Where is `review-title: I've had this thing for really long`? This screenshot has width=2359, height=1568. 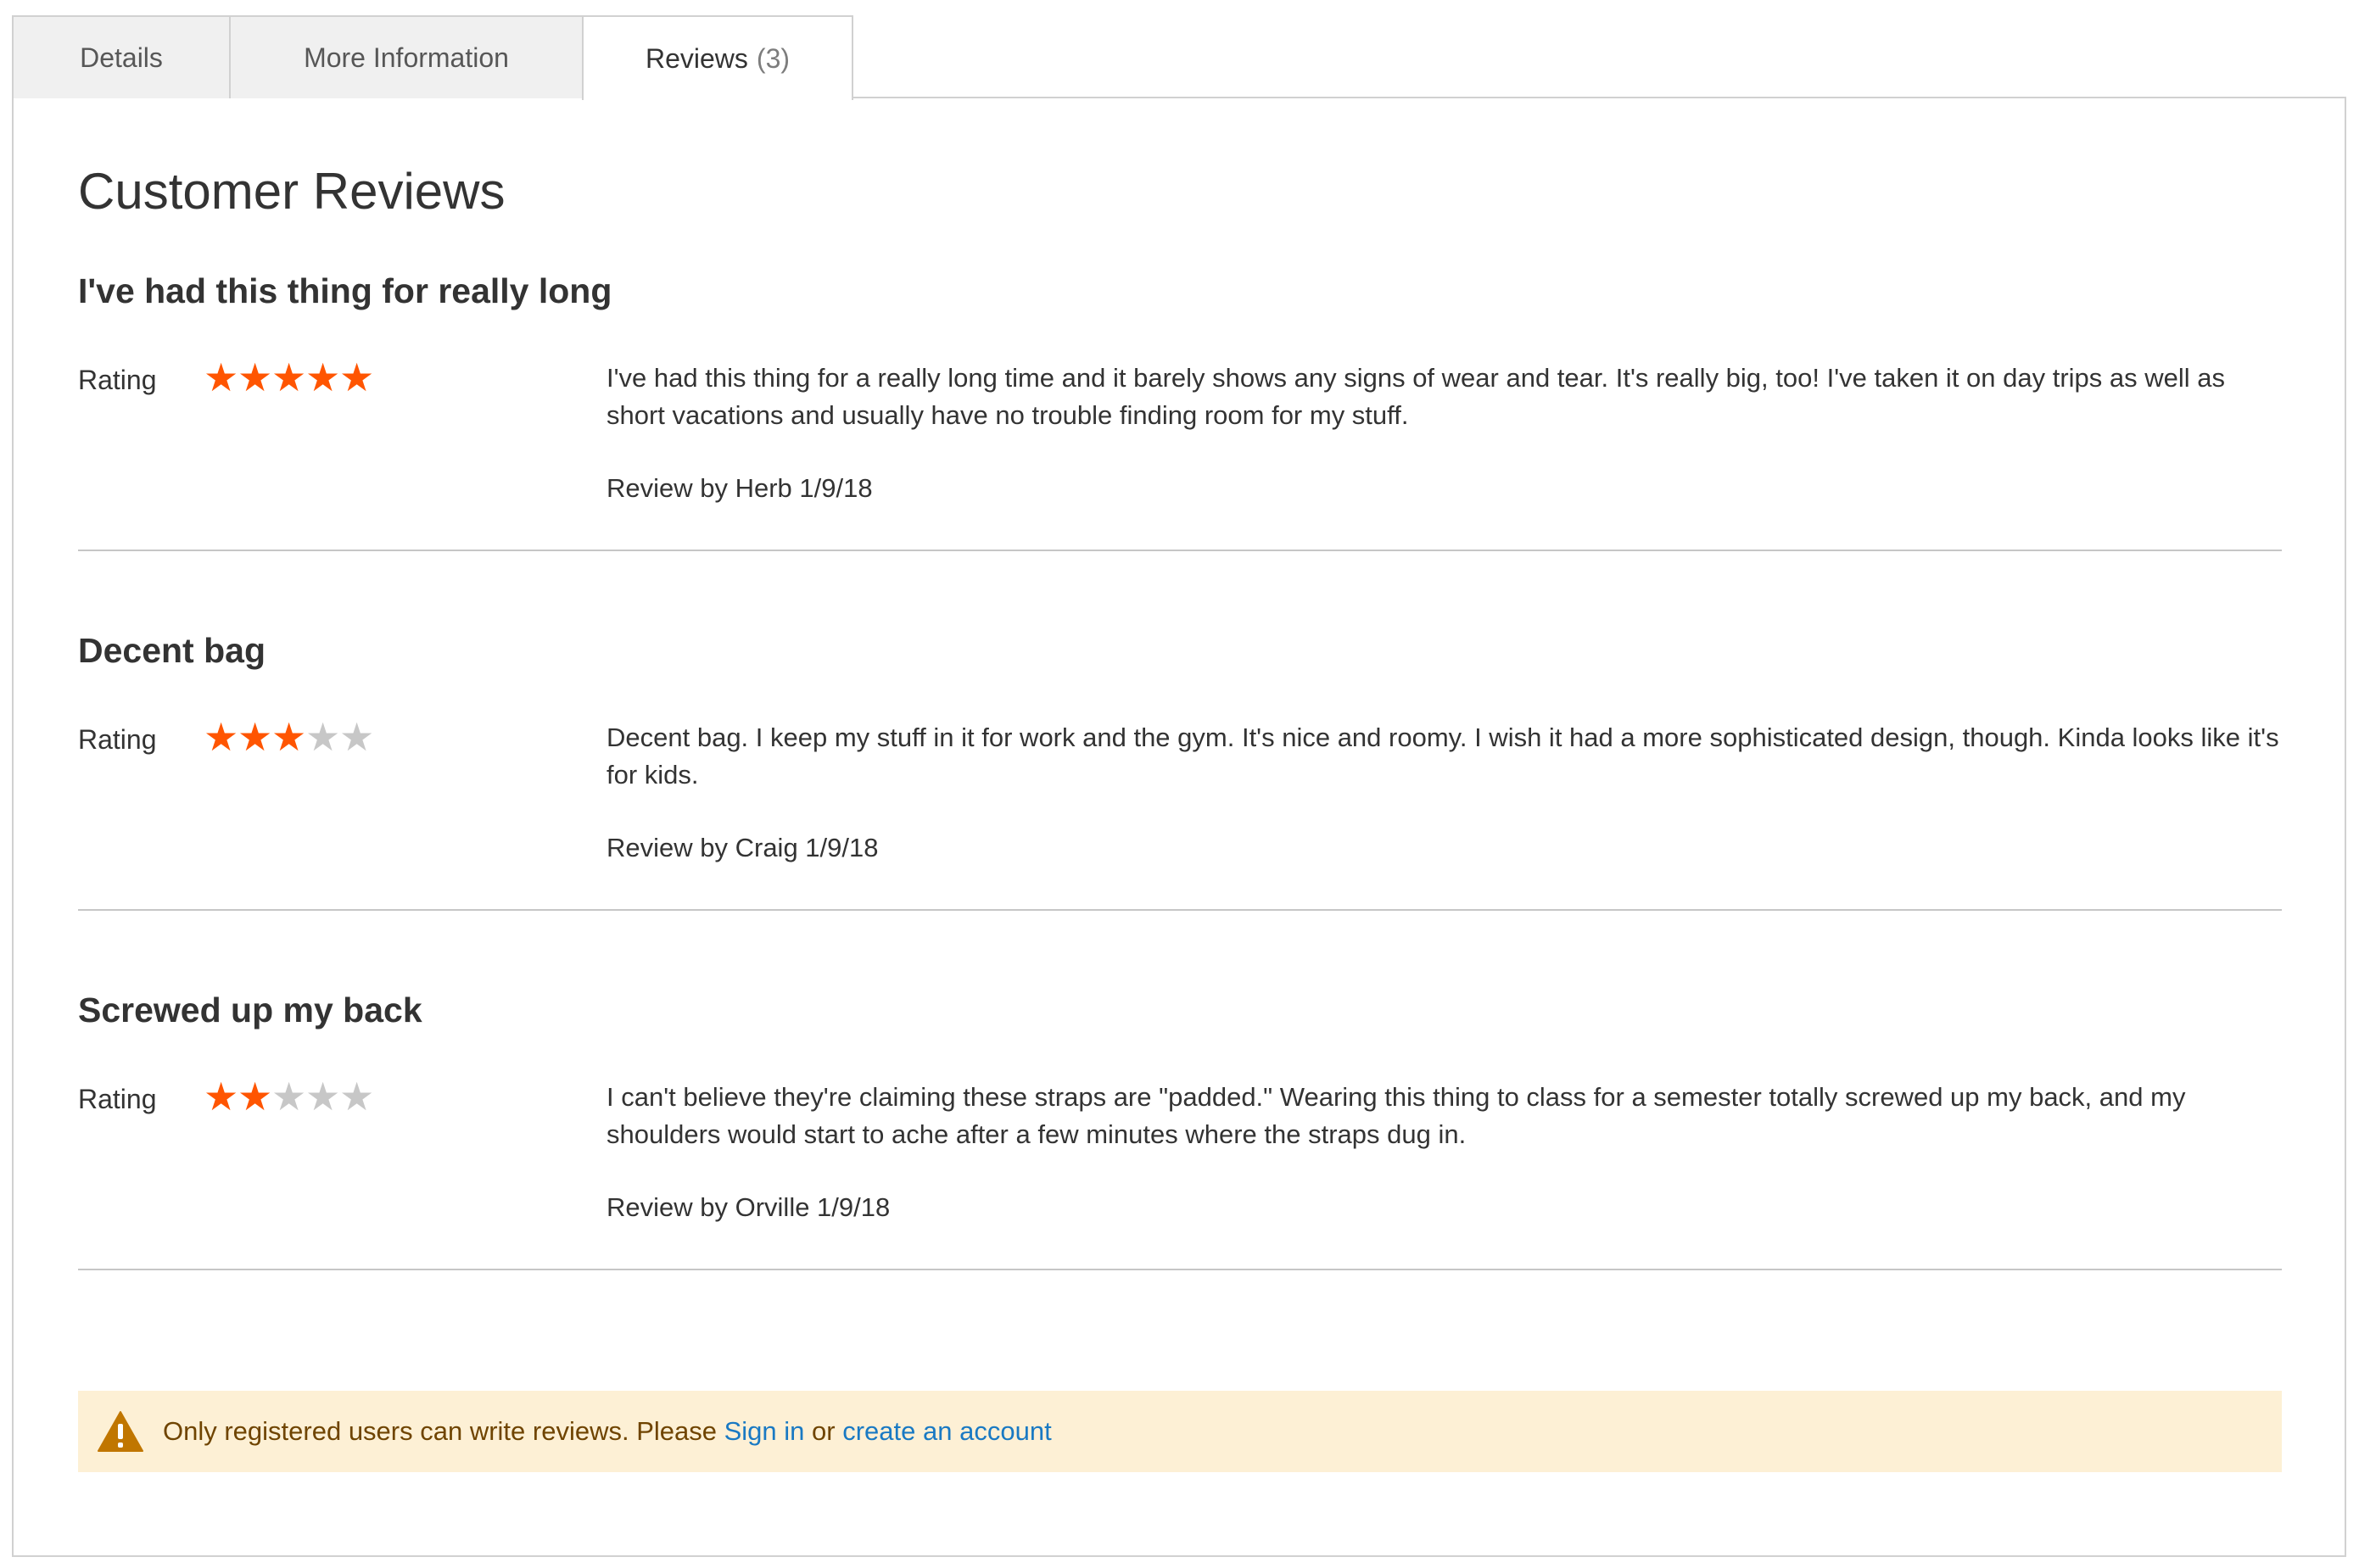 review-title: I've had this thing for really long is located at coordinates (345, 291).